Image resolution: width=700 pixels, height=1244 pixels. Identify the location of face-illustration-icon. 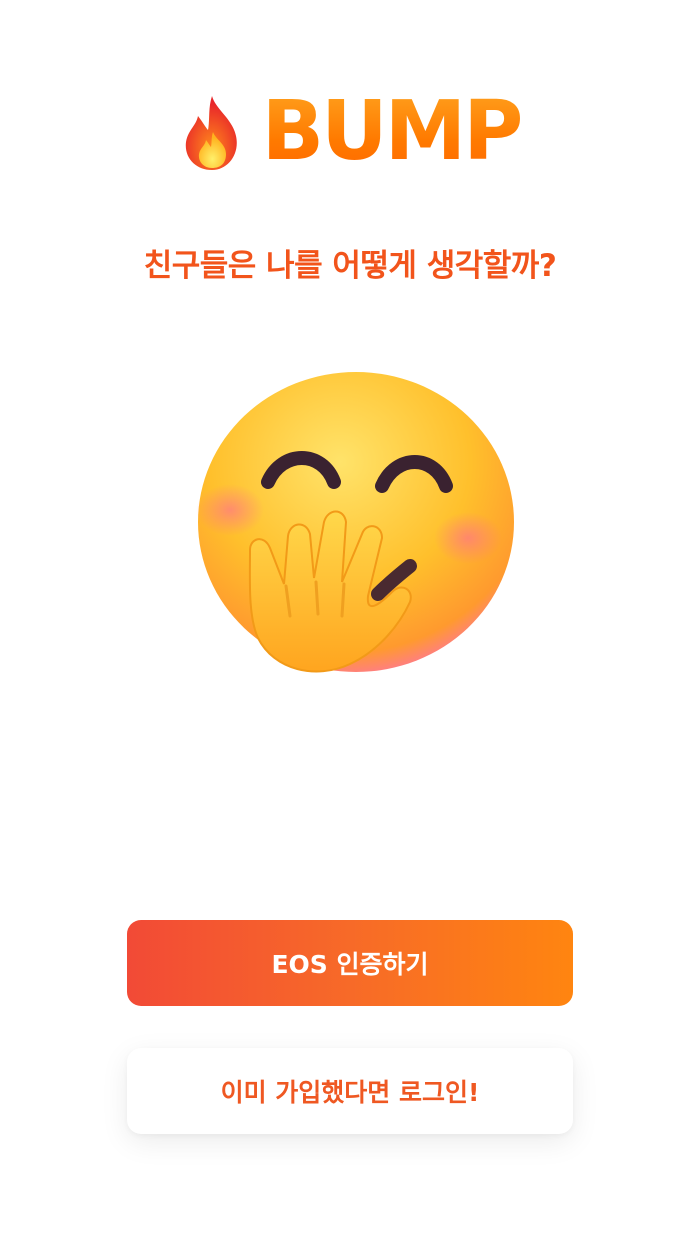
(355, 522).